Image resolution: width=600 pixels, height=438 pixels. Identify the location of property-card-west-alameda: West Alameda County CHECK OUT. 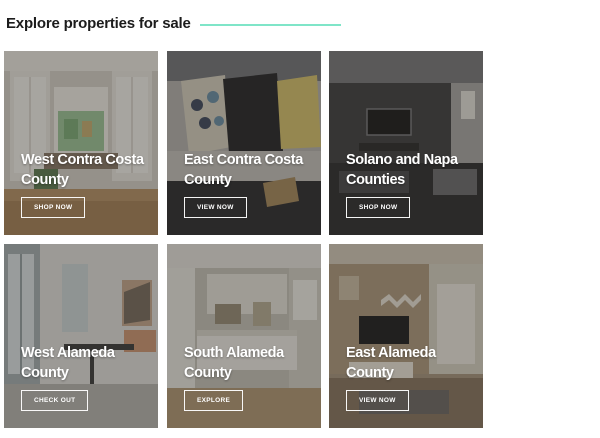
(81, 336).